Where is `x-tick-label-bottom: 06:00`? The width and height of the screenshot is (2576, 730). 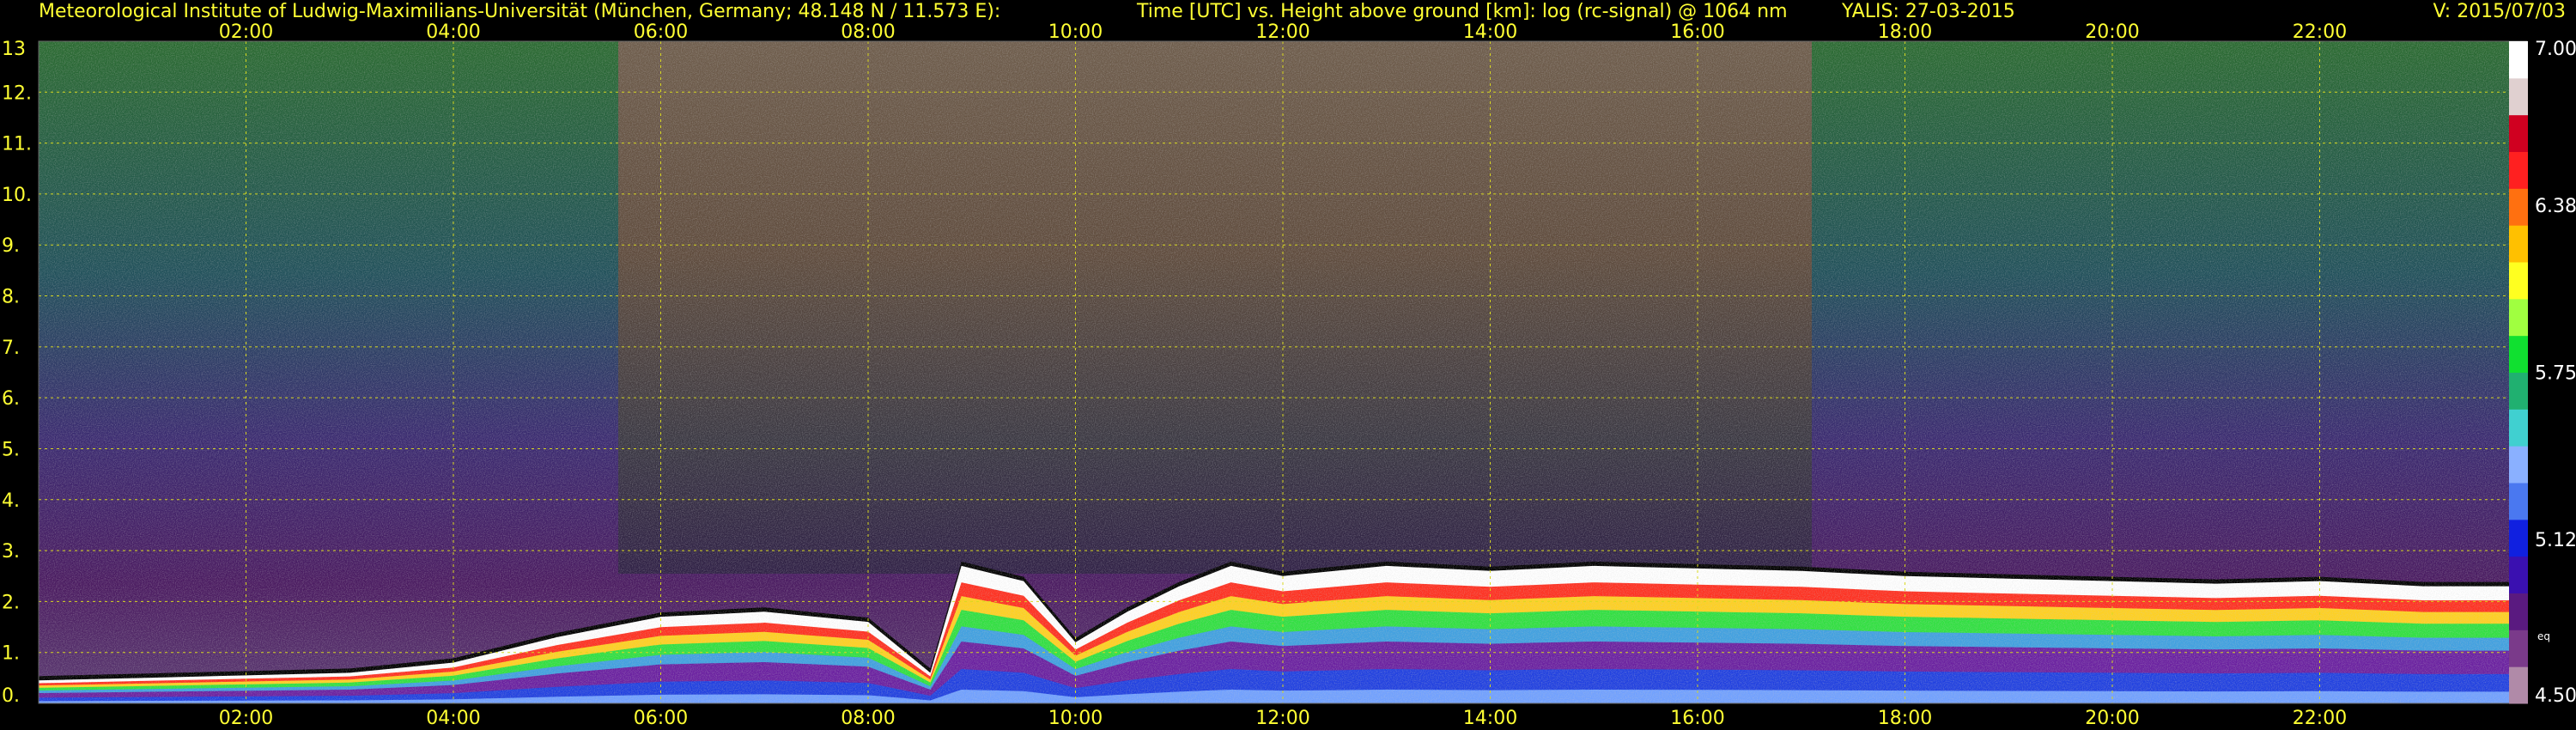
x-tick-label-bottom: 06:00 is located at coordinates (661, 718).